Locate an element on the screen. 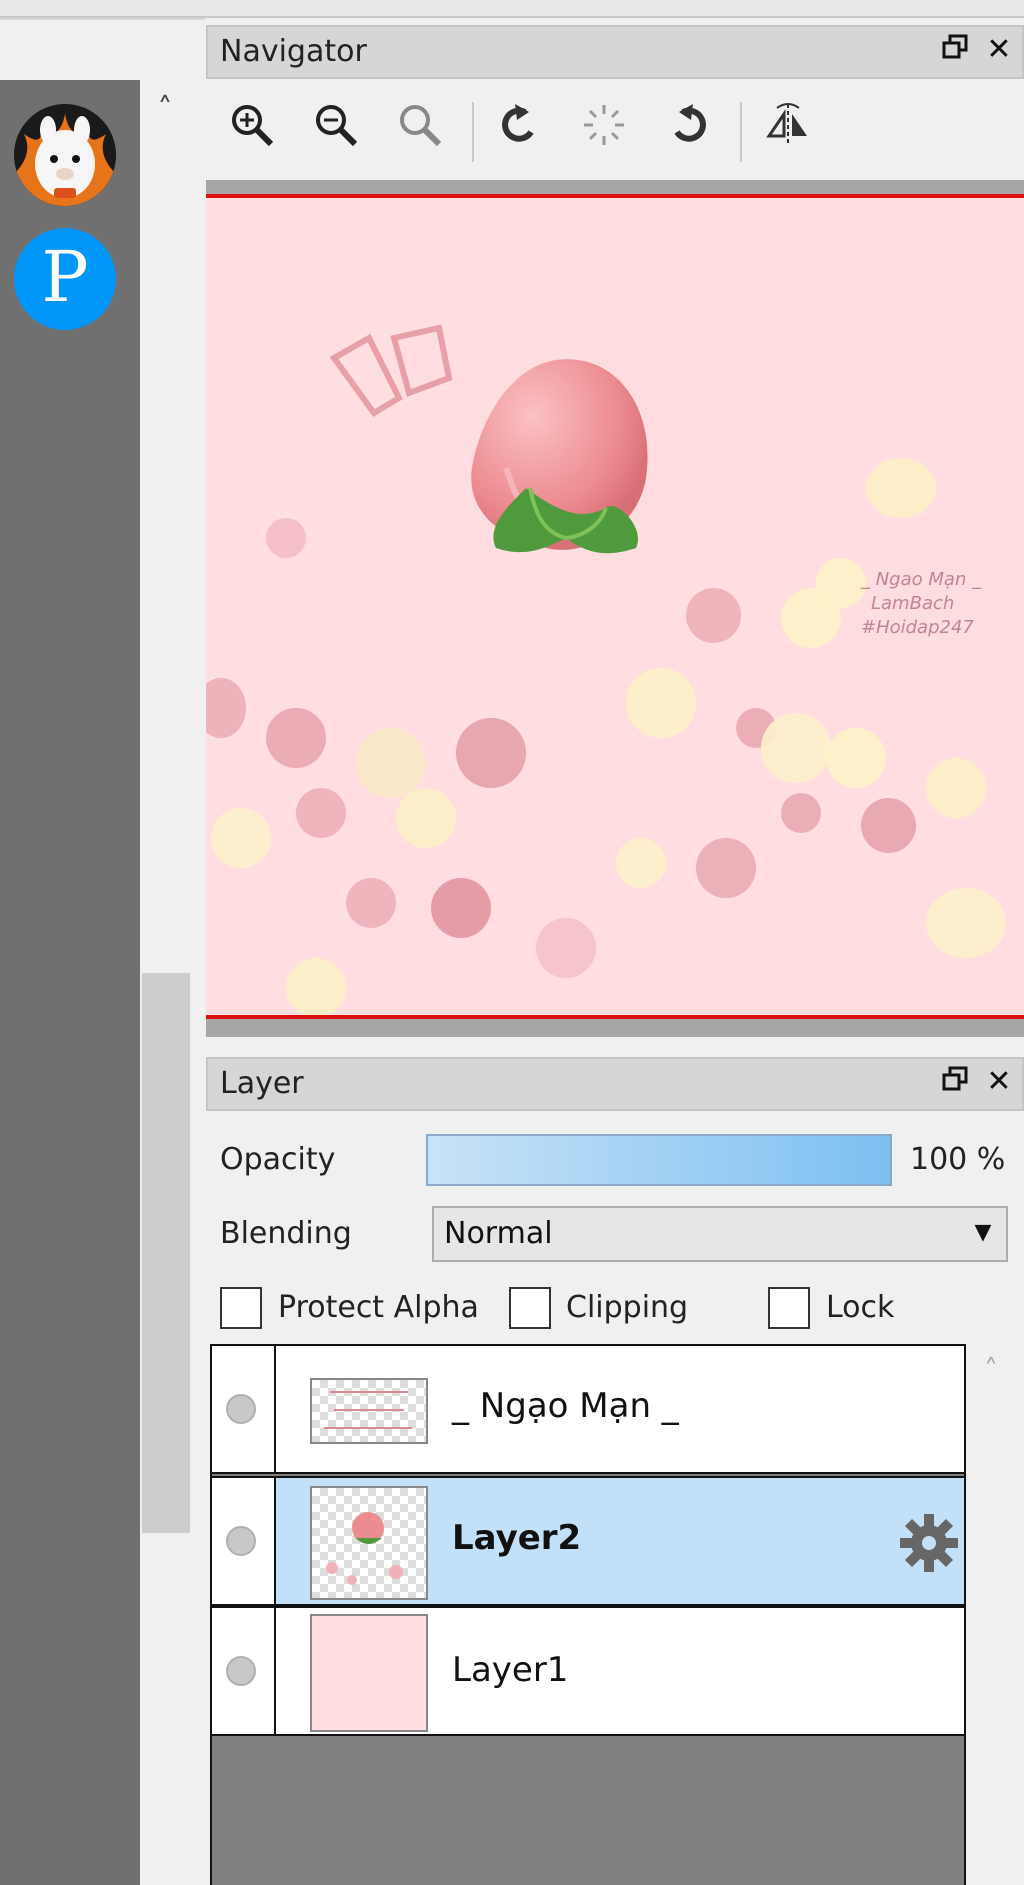  decor-outline-shapes is located at coordinates (391, 370).